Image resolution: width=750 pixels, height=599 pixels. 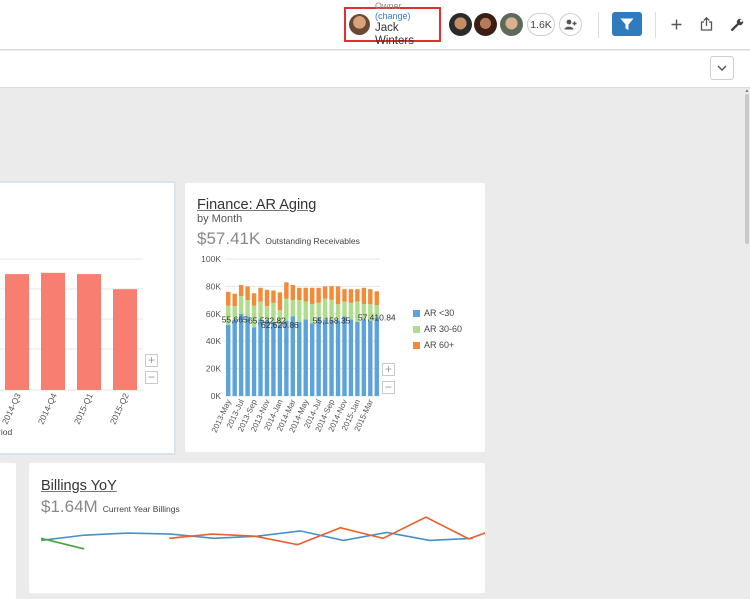 What do you see at coordinates (747, 344) in the screenshot?
I see `vertical-scrollbar: ▲` at bounding box center [747, 344].